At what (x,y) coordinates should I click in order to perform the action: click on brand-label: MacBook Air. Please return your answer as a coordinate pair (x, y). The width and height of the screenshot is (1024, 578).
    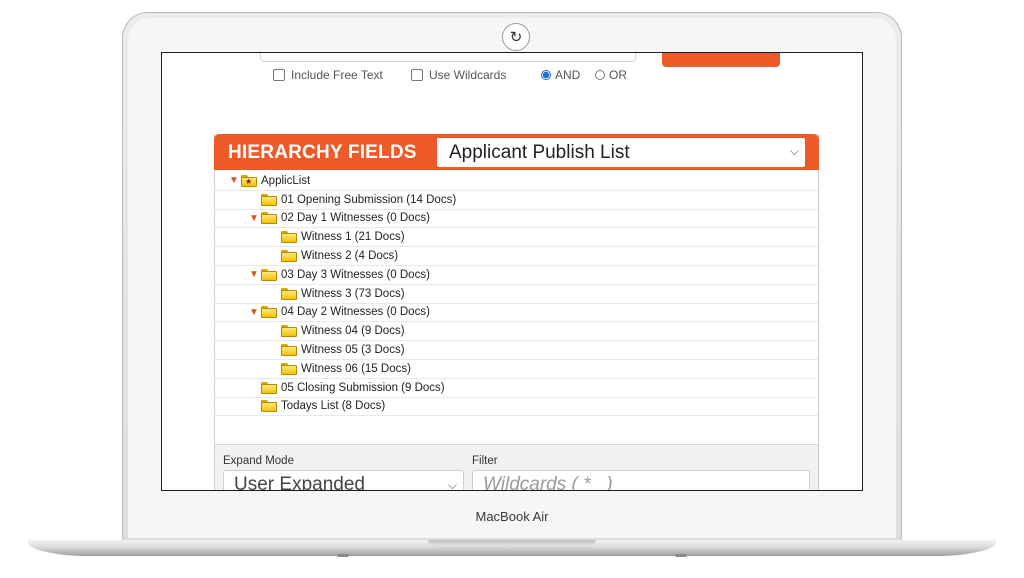
    Looking at the image, I should click on (512, 516).